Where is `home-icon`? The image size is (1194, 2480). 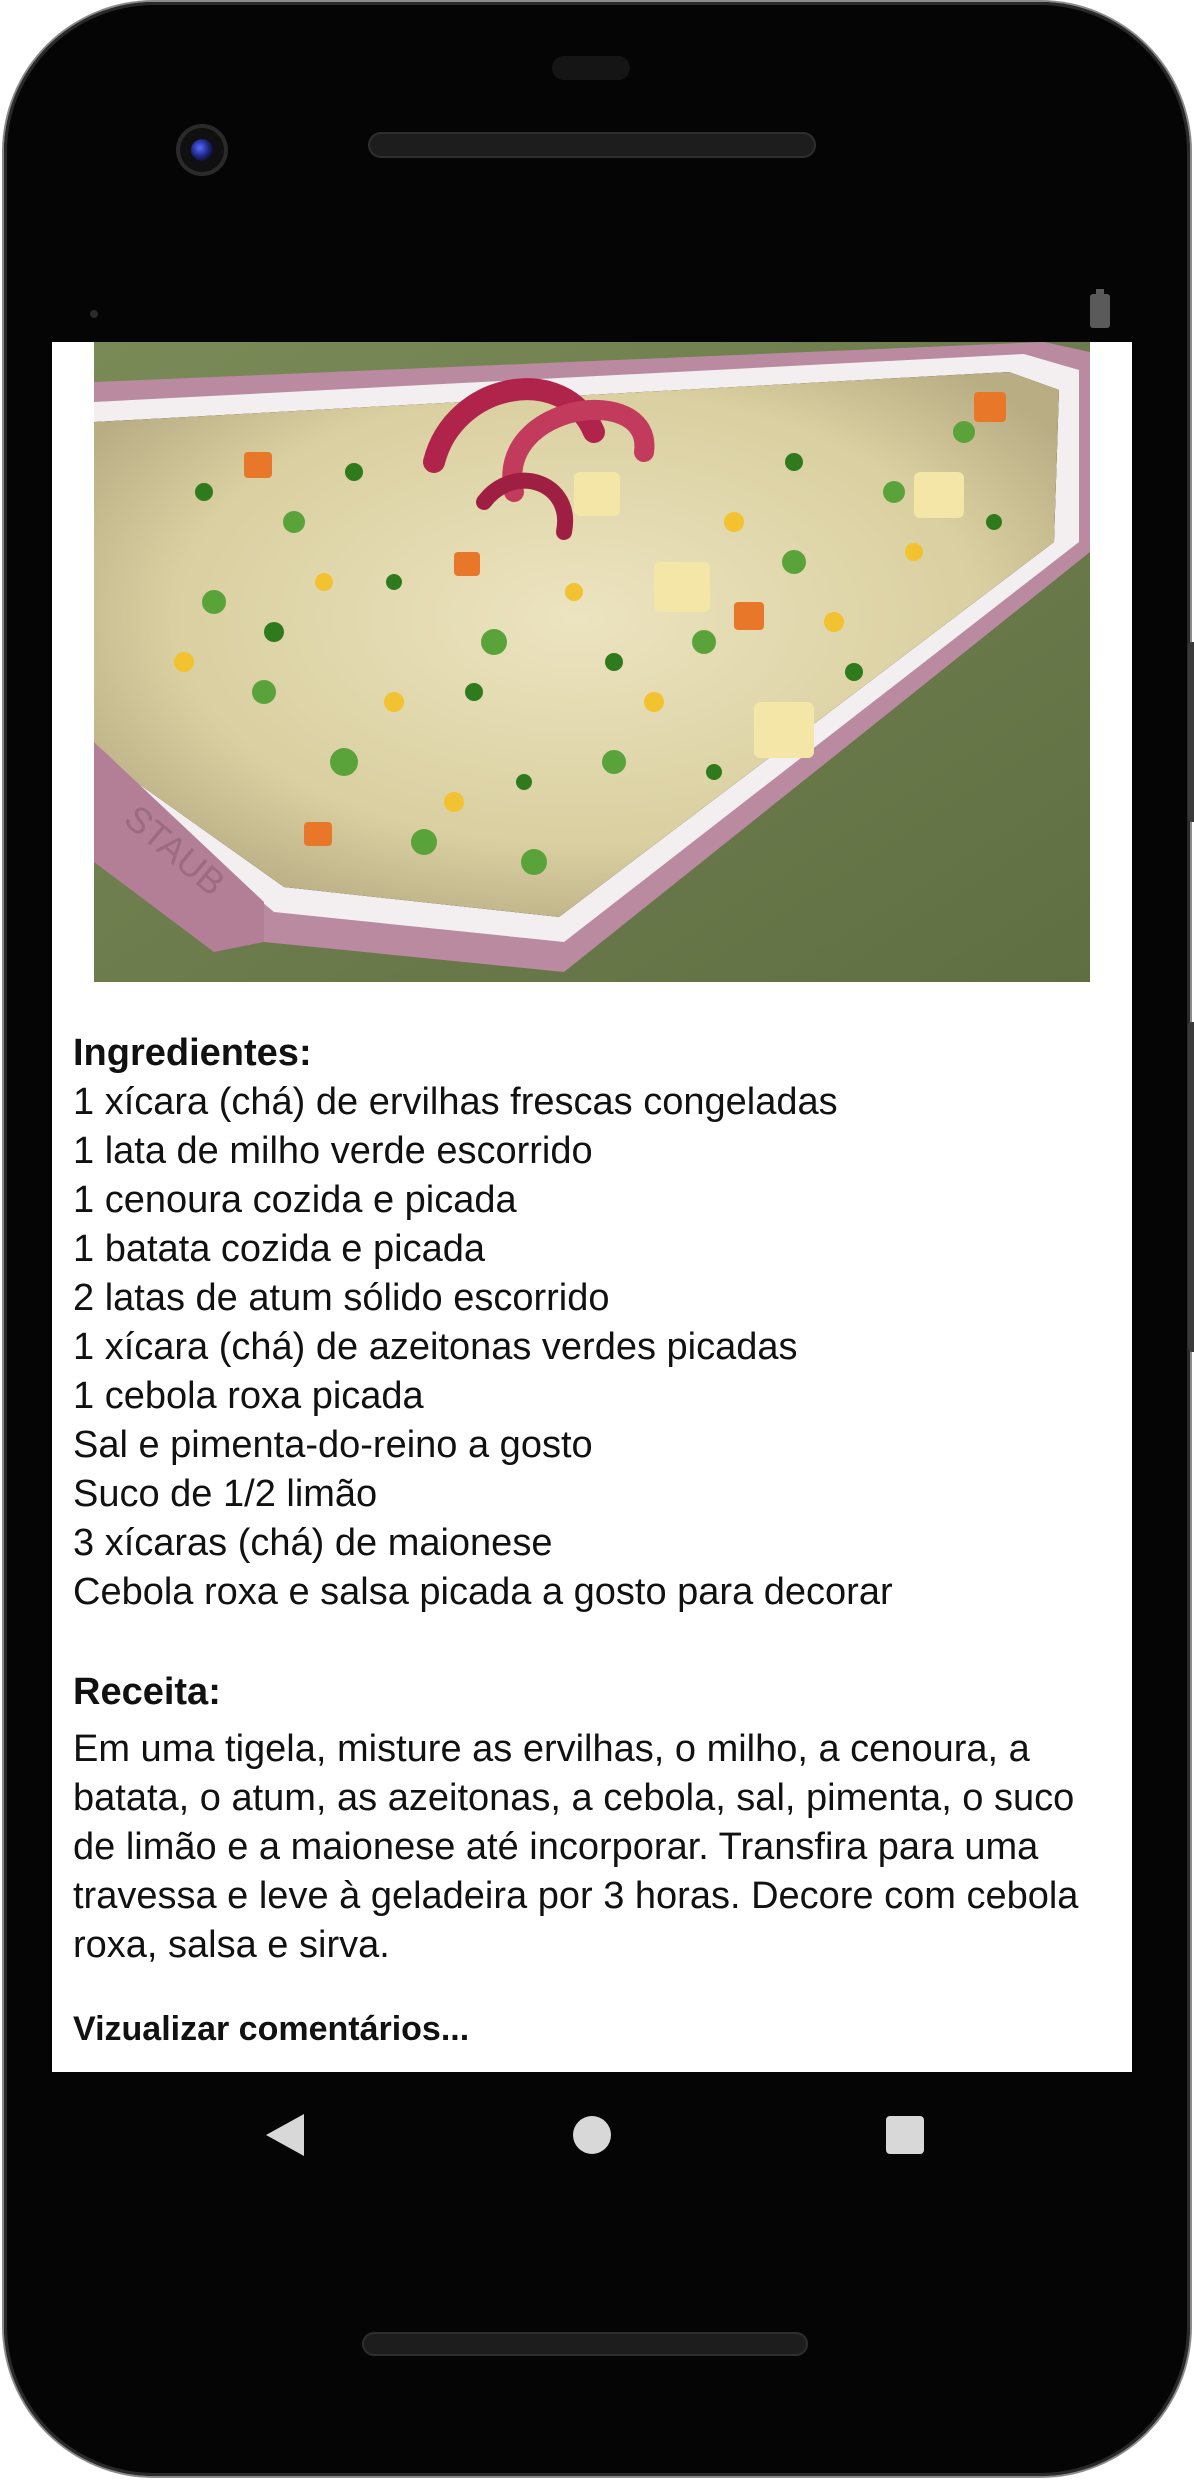 home-icon is located at coordinates (592, 2135).